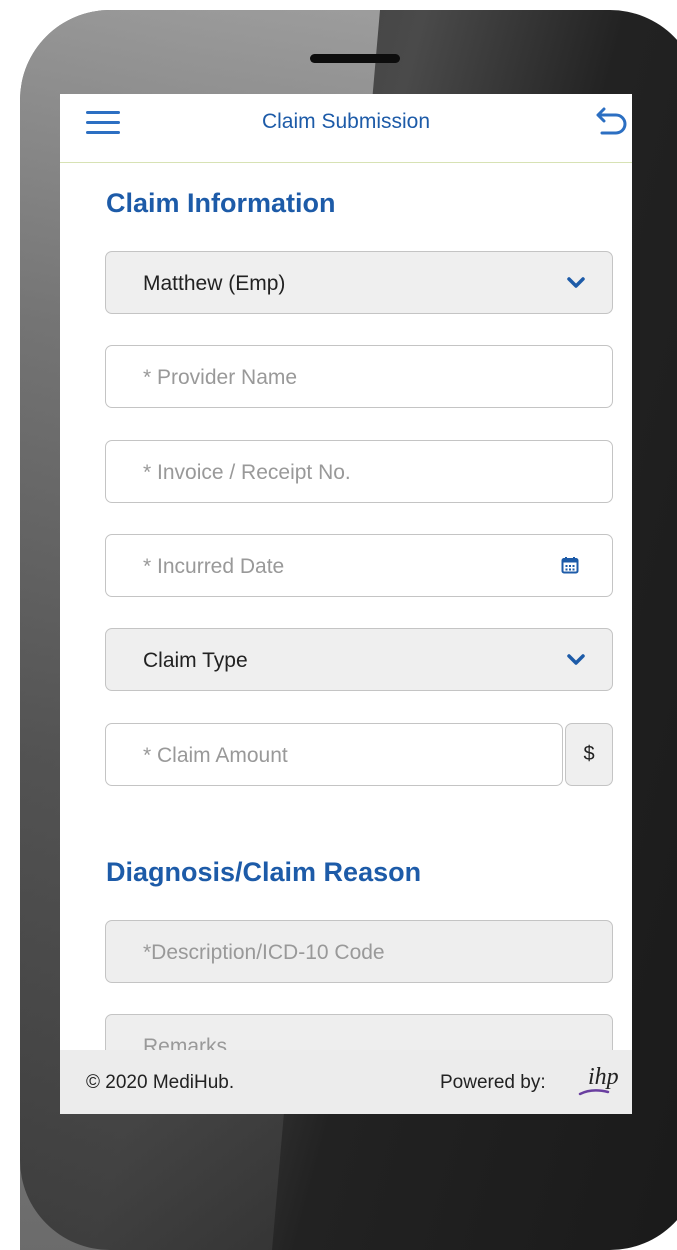 The width and height of the screenshot is (677, 1250). I want to click on member-select-value: Matthew (Emp), so click(214, 283).